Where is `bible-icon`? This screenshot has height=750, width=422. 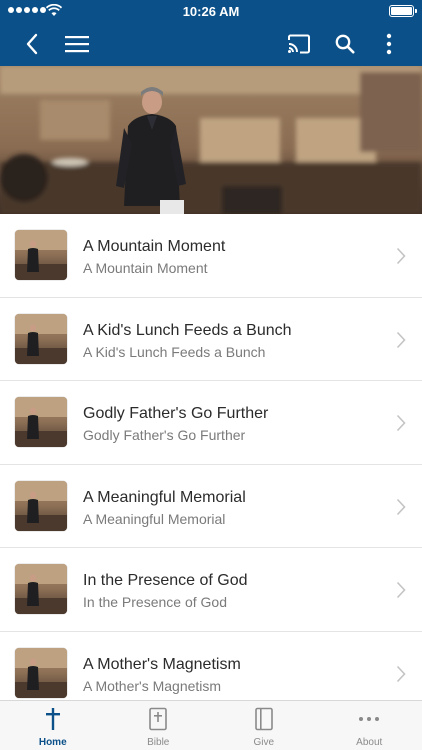
bible-icon is located at coordinates (158, 719).